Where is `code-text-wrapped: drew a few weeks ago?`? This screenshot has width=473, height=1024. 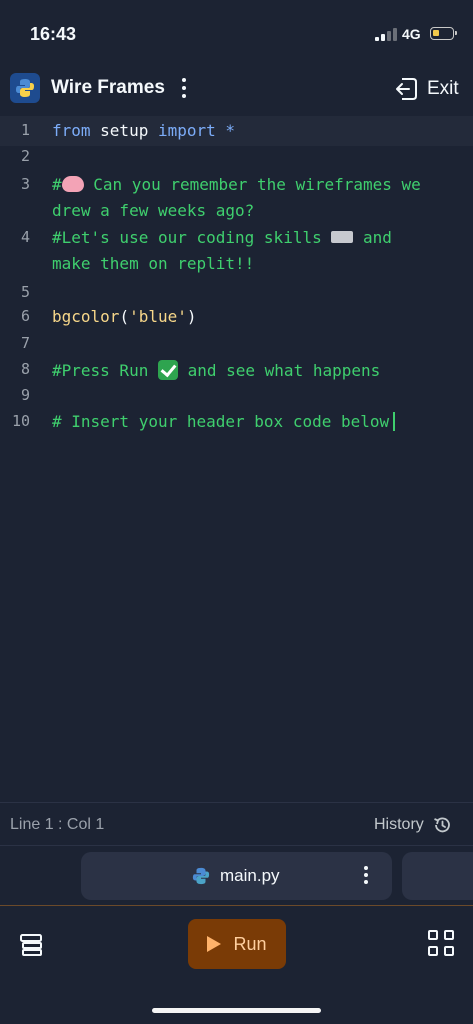 code-text-wrapped: drew a few weeks ago? is located at coordinates (153, 210).